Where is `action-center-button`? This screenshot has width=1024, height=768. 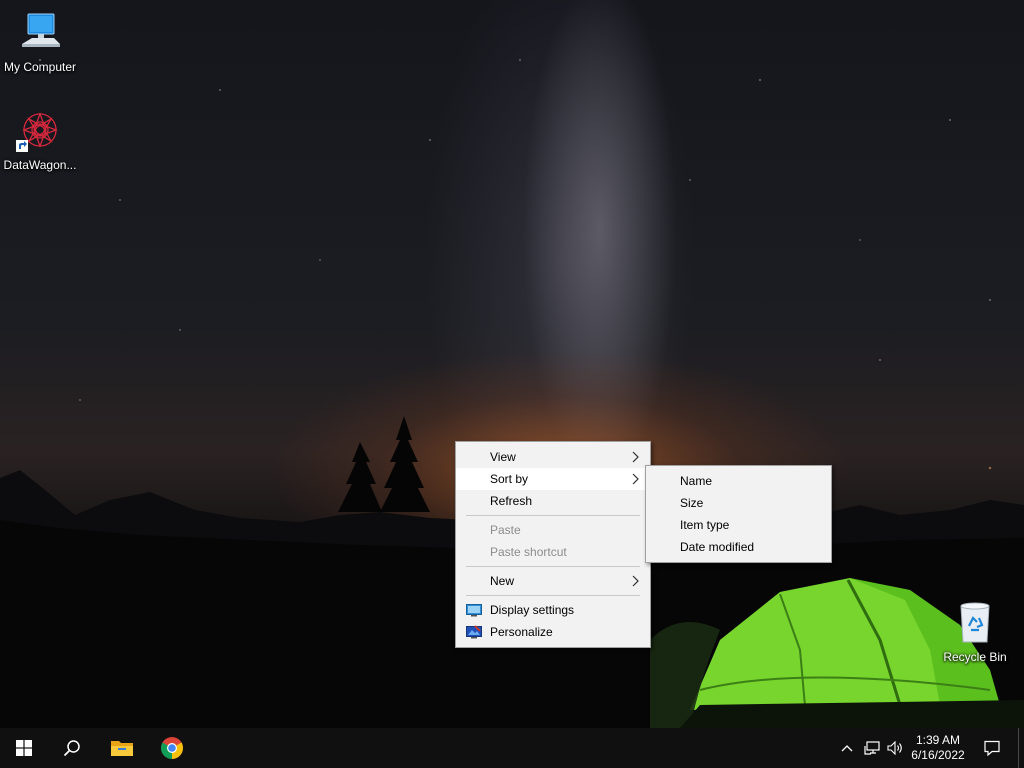
action-center-button is located at coordinates (992, 748).